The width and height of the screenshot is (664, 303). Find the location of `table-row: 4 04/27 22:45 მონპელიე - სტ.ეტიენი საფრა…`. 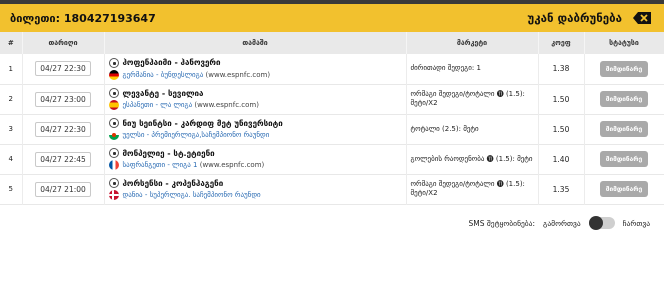

table-row: 4 04/27 22:45 მონპელიე - სტ.ეტიენი საფრა… is located at coordinates (332, 159).